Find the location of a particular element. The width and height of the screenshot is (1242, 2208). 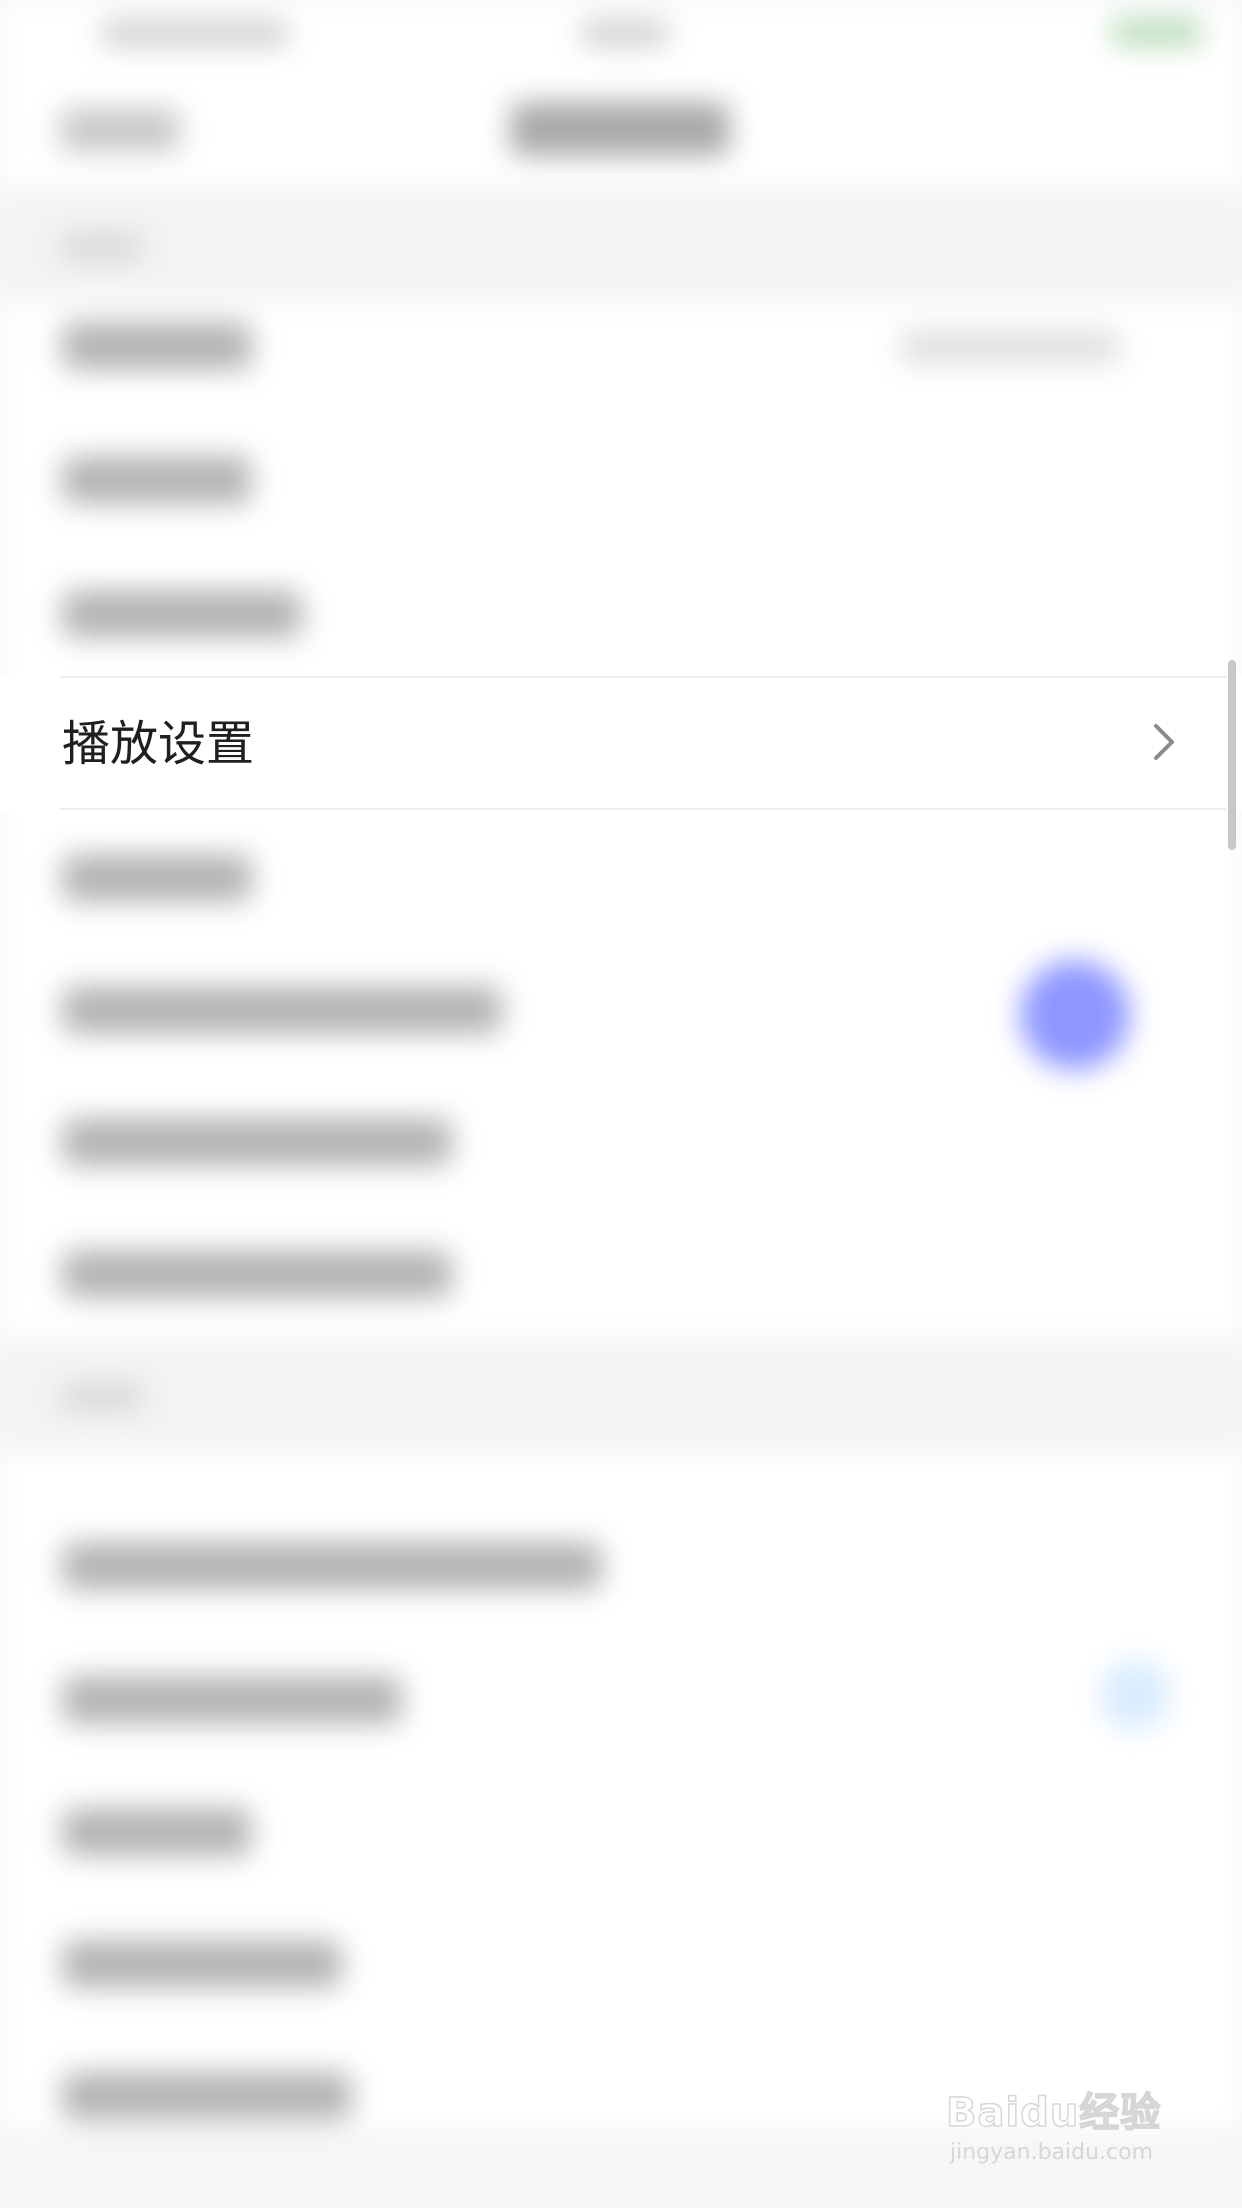

baidu-jingyan-watermark: Baidu经验 jingyan.baidu.com is located at coordinates (1060, 2130).